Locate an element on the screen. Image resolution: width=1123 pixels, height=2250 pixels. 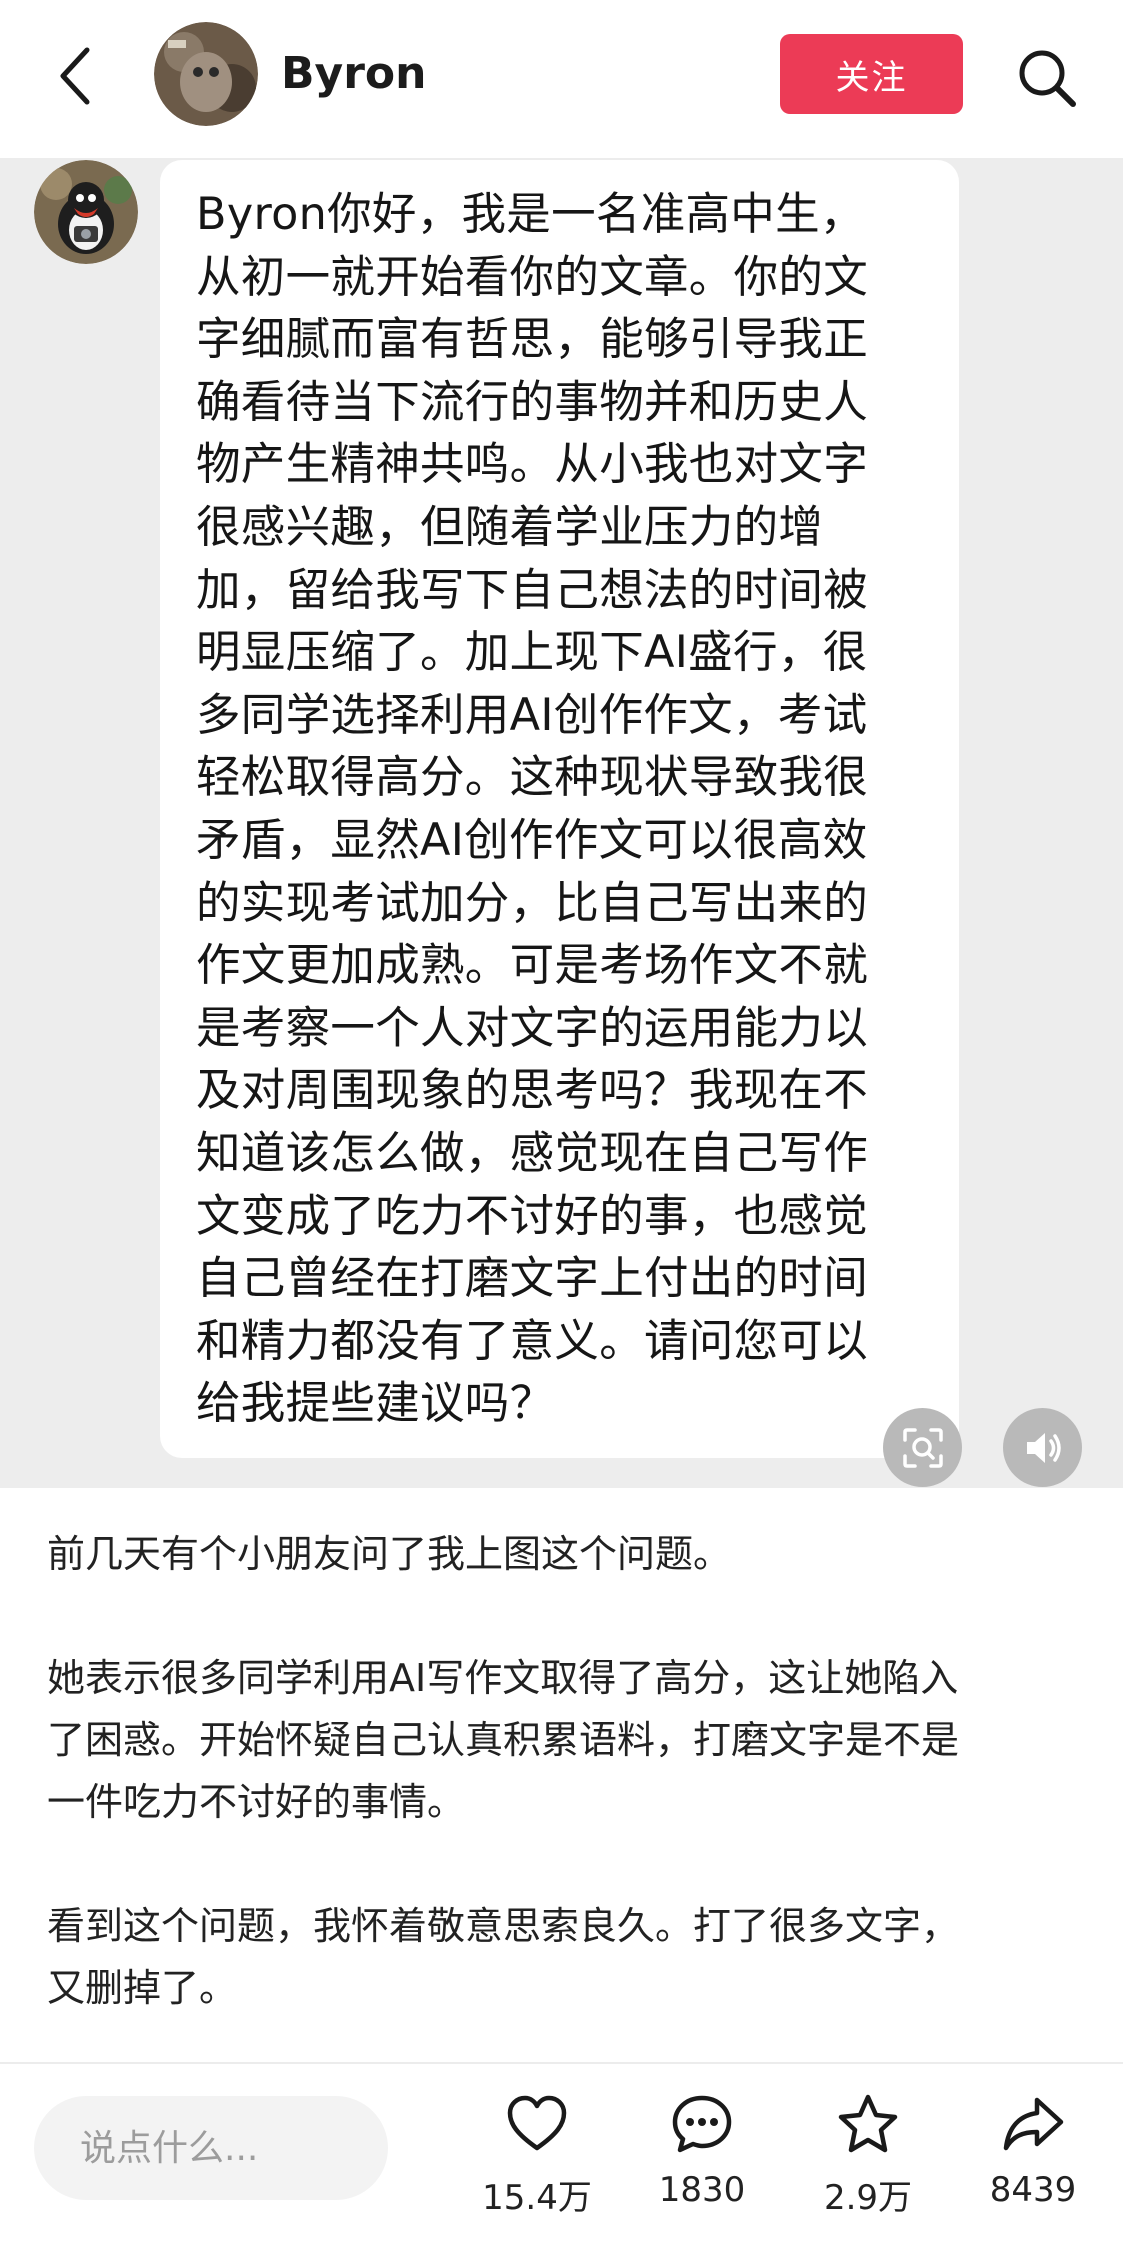
message-line: 的实现考试加分，比自己写出来的 is located at coordinates (532, 903).